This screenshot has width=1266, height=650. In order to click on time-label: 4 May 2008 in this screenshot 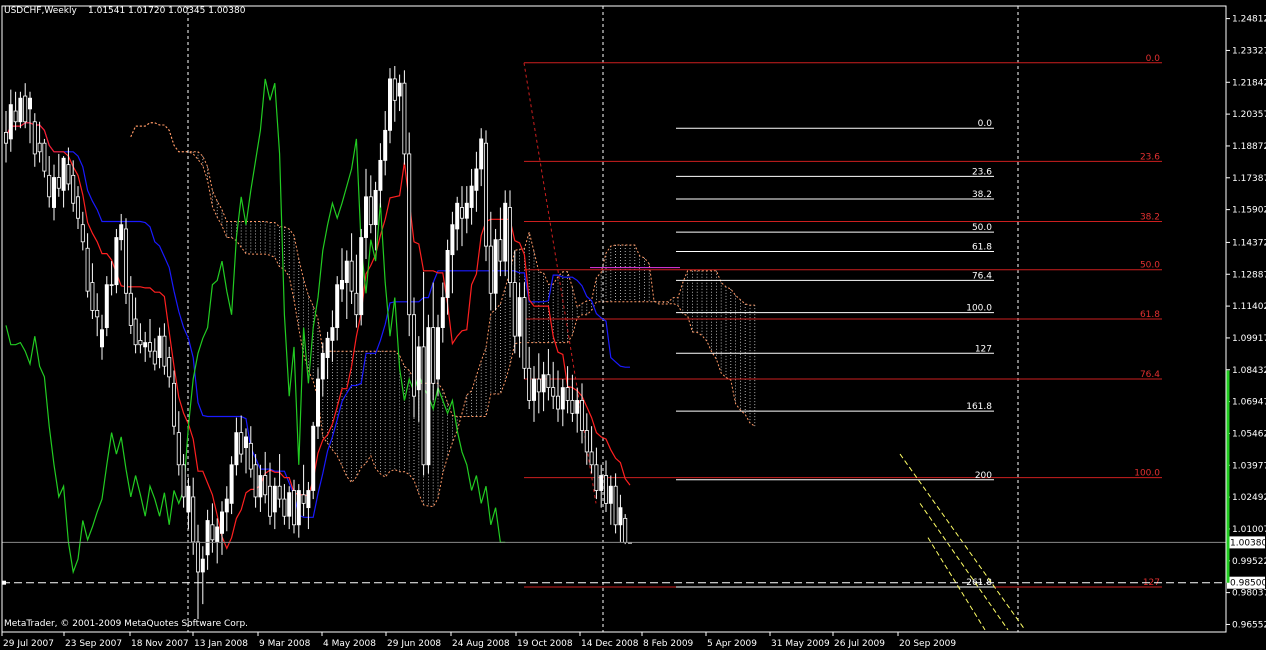, I will do `click(349, 644)`.